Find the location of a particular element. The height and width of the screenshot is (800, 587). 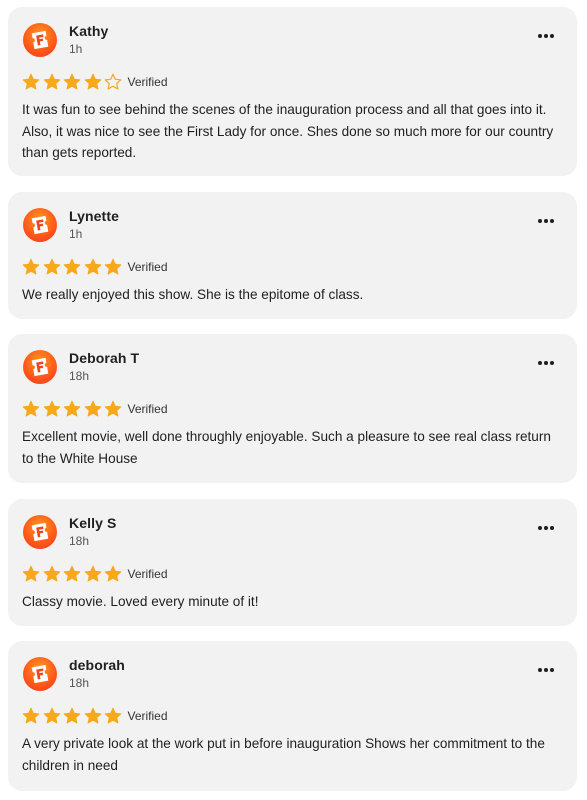

reviewer-name: Lynette is located at coordinates (94, 216).